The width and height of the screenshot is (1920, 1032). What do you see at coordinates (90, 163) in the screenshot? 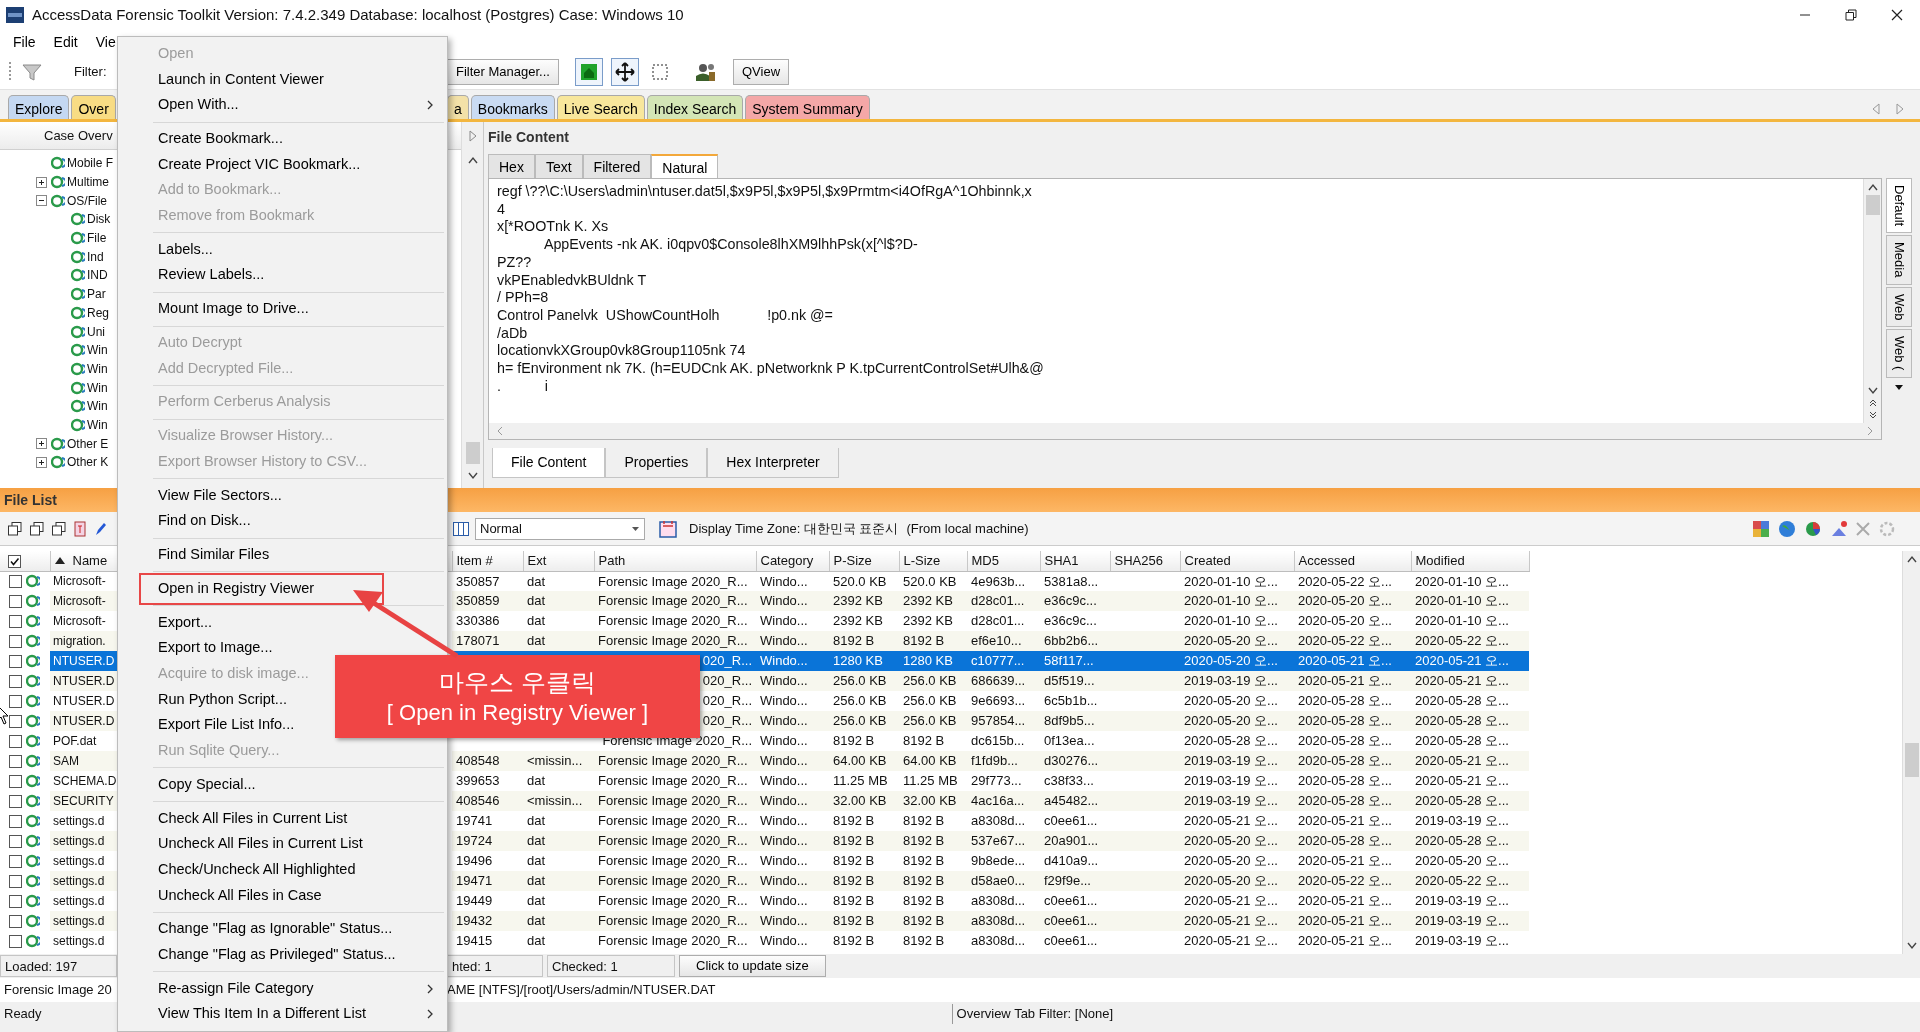
I see `tree-item: Mobile F` at bounding box center [90, 163].